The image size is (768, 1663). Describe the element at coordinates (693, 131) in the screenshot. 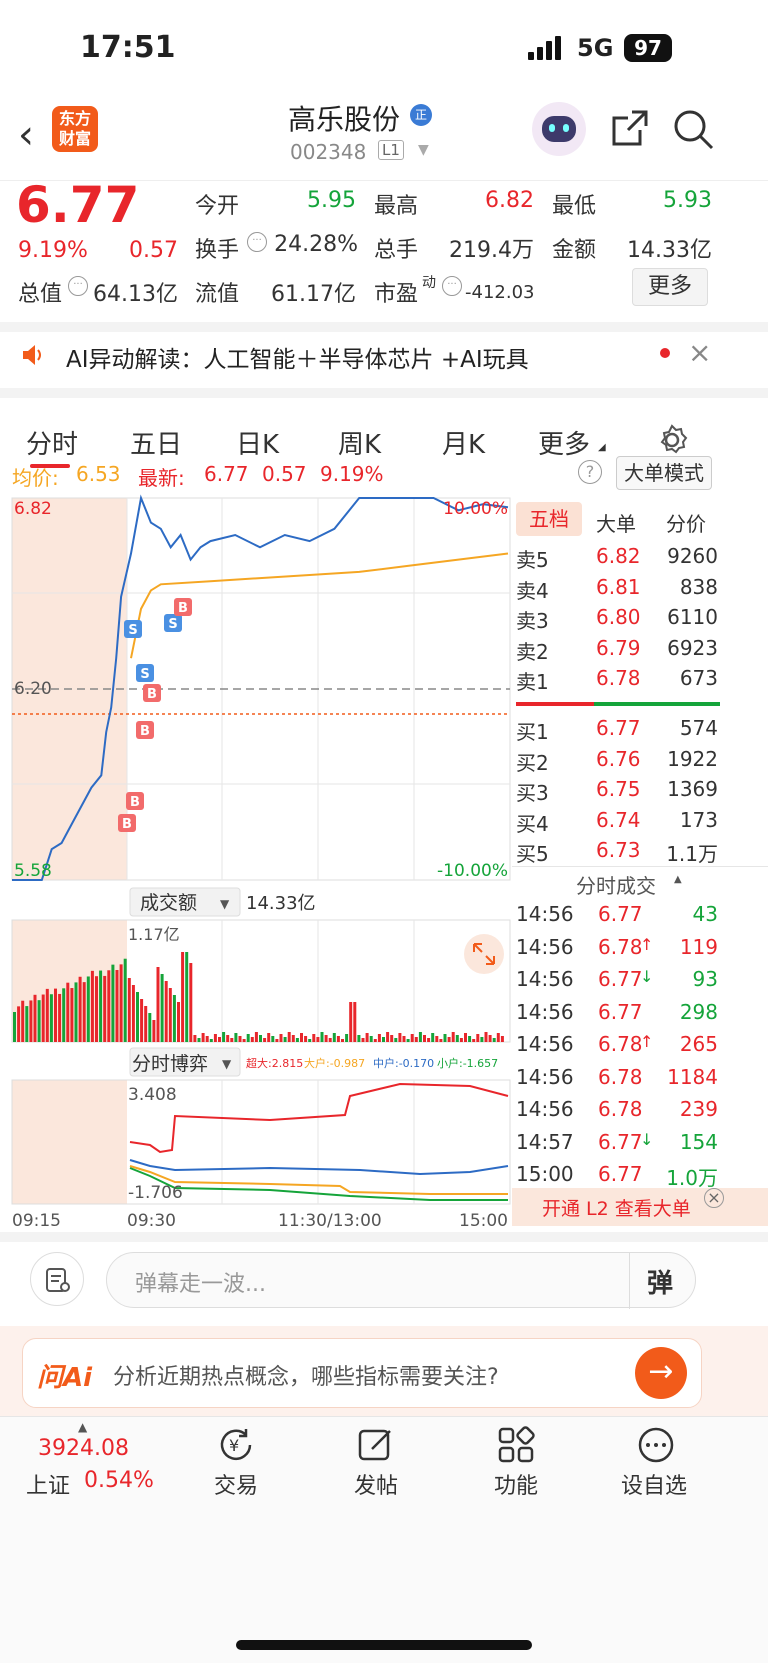

I see `search-icon` at that location.